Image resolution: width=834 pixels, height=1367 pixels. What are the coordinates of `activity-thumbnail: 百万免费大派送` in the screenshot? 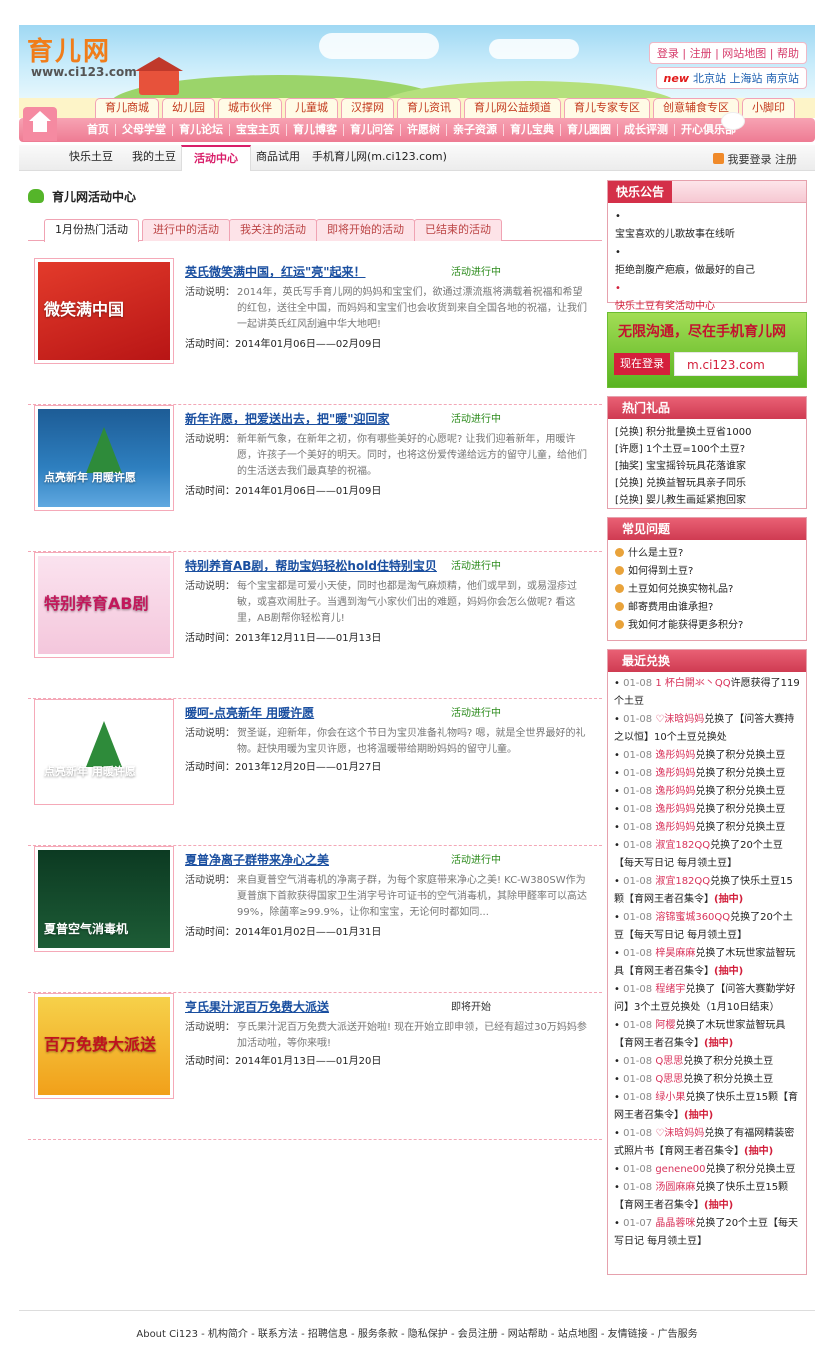 It's located at (104, 1046).